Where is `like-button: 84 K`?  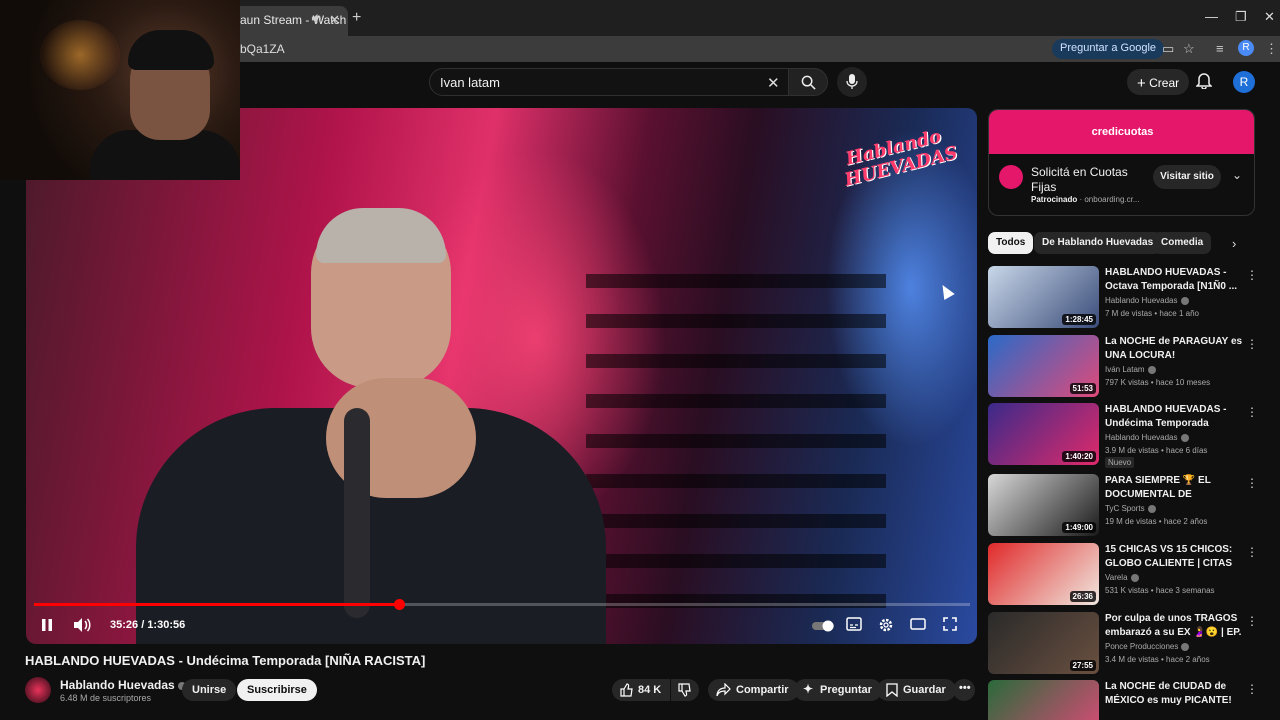
like-button: 84 K is located at coordinates (641, 690).